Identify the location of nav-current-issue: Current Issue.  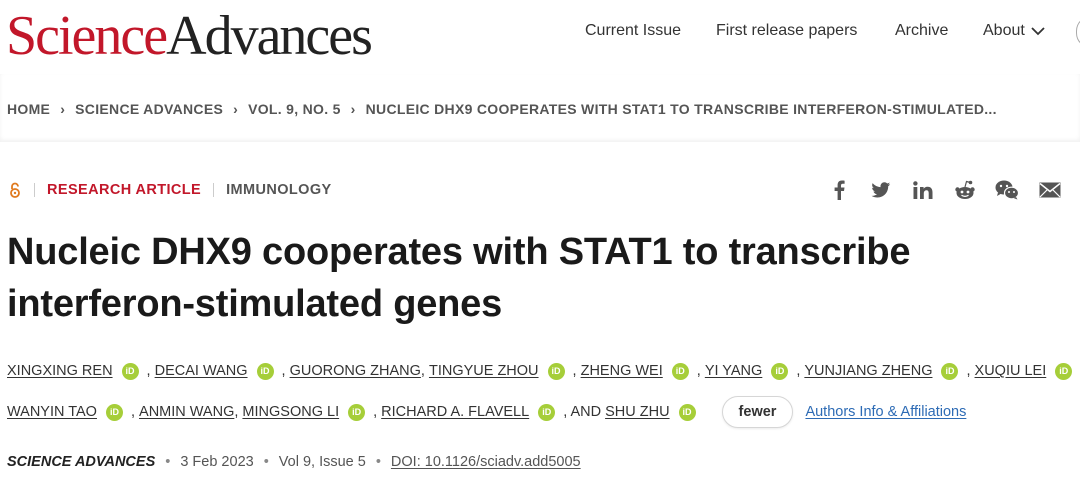
(633, 31).